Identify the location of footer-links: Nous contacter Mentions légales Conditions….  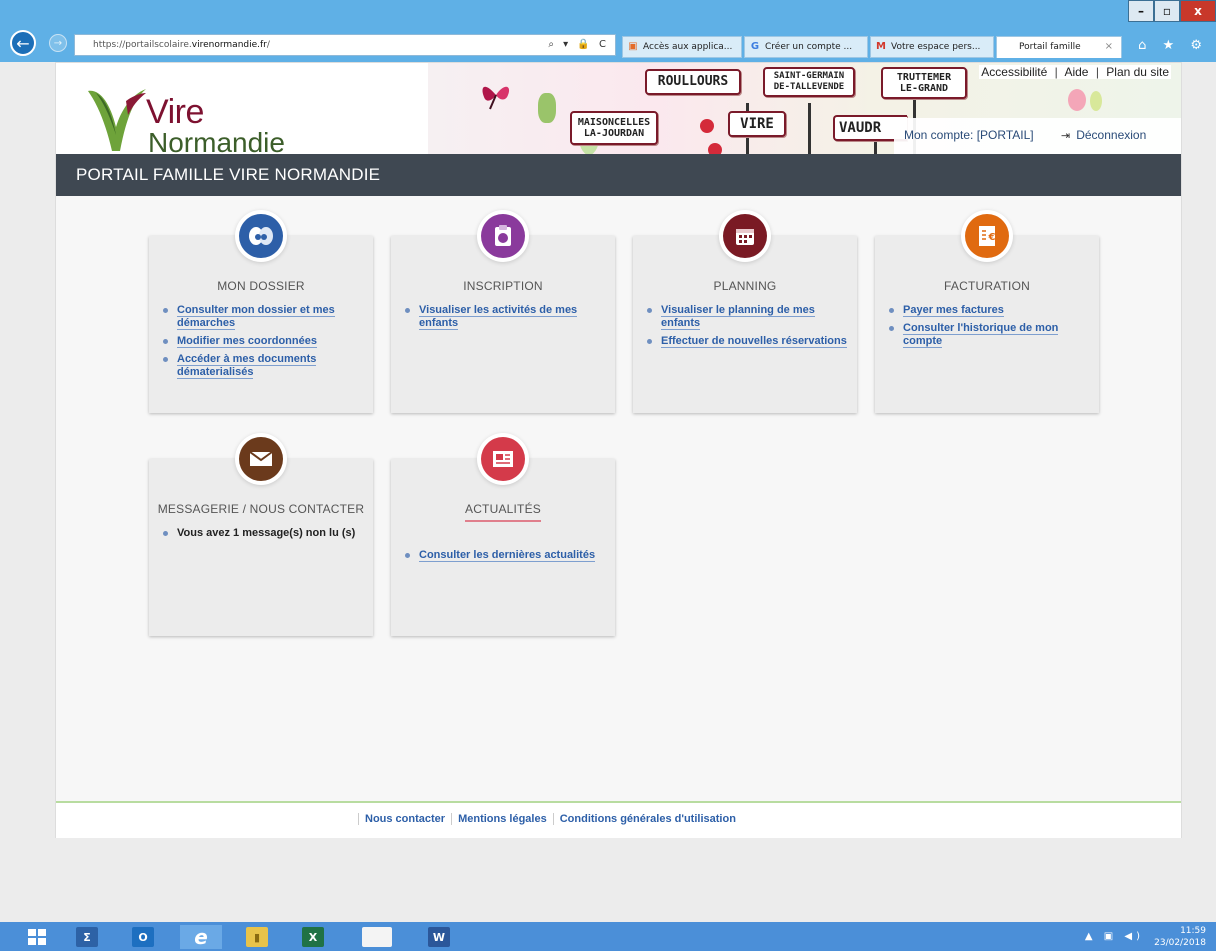
(550, 819).